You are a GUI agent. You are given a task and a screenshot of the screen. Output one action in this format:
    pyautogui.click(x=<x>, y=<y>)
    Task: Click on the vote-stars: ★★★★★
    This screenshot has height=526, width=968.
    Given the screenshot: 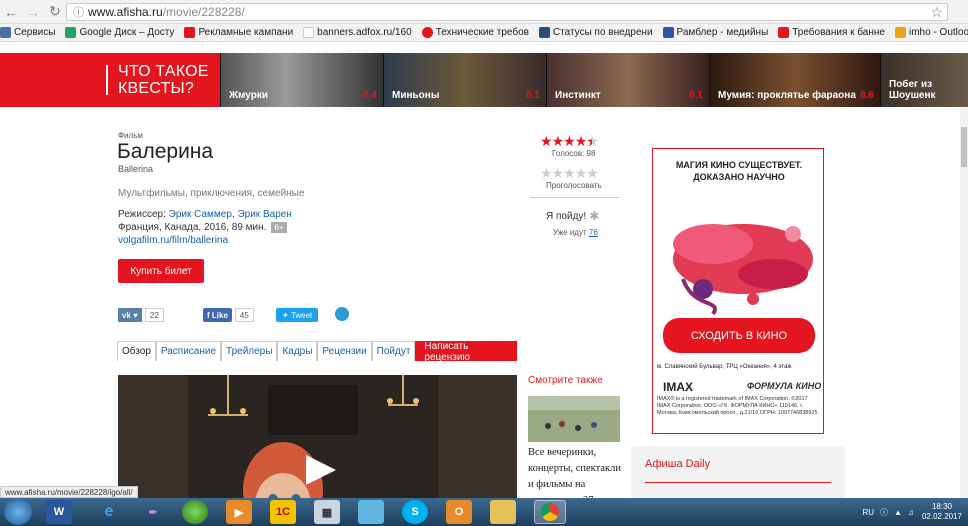 What is the action you would take?
    pyautogui.click(x=569, y=173)
    